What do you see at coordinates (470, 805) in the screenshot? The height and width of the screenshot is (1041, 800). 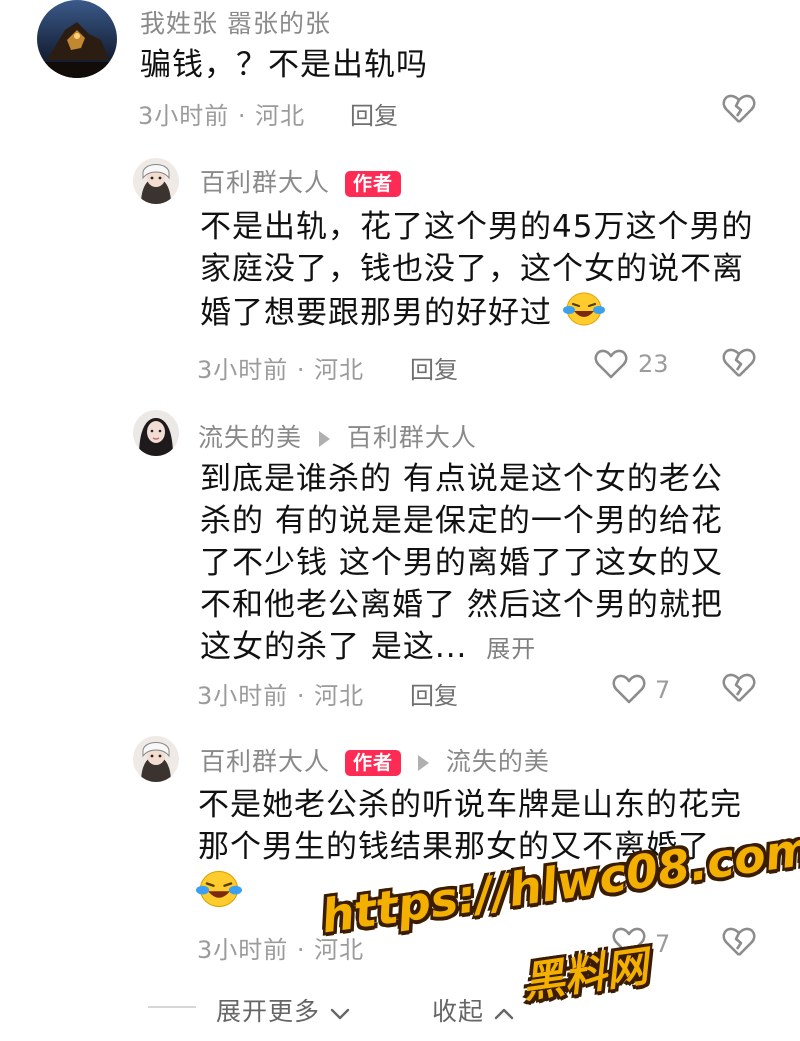 I see `comment-text: 不是她老公杀的听说车牌是山东的花完` at bounding box center [470, 805].